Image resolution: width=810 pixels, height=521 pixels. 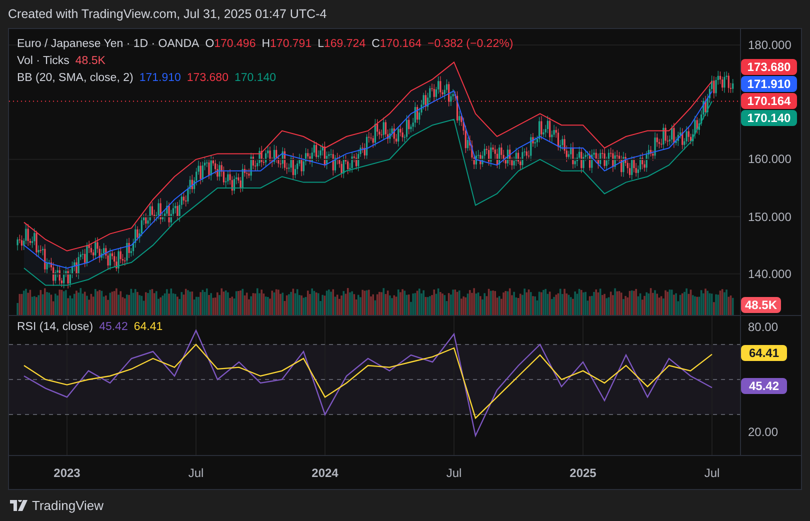 What do you see at coordinates (148, 327) in the screenshot?
I see `rsi-value: 64.41` at bounding box center [148, 327].